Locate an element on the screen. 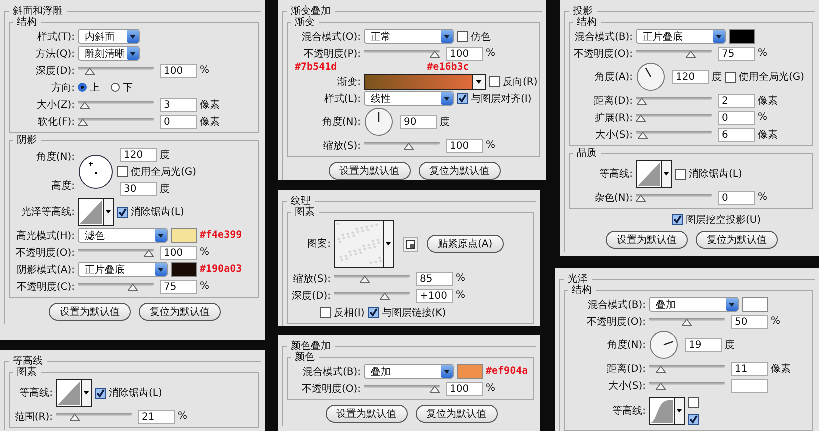 The width and height of the screenshot is (819, 431). input-field is located at coordinates (749, 385).